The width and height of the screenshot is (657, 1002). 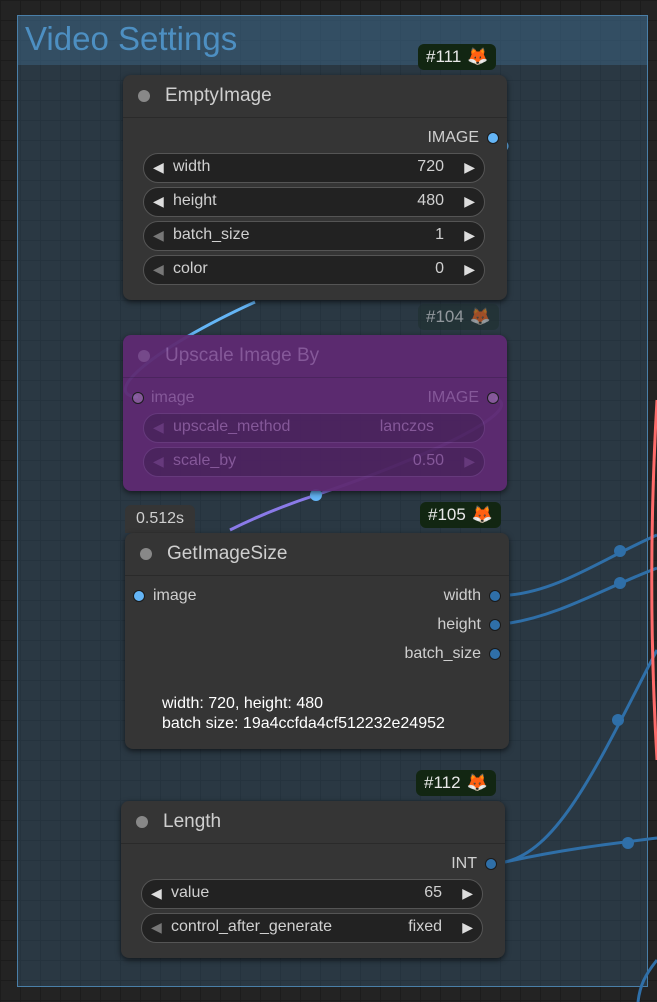 I want to click on node-header: Length, so click(x=313, y=822).